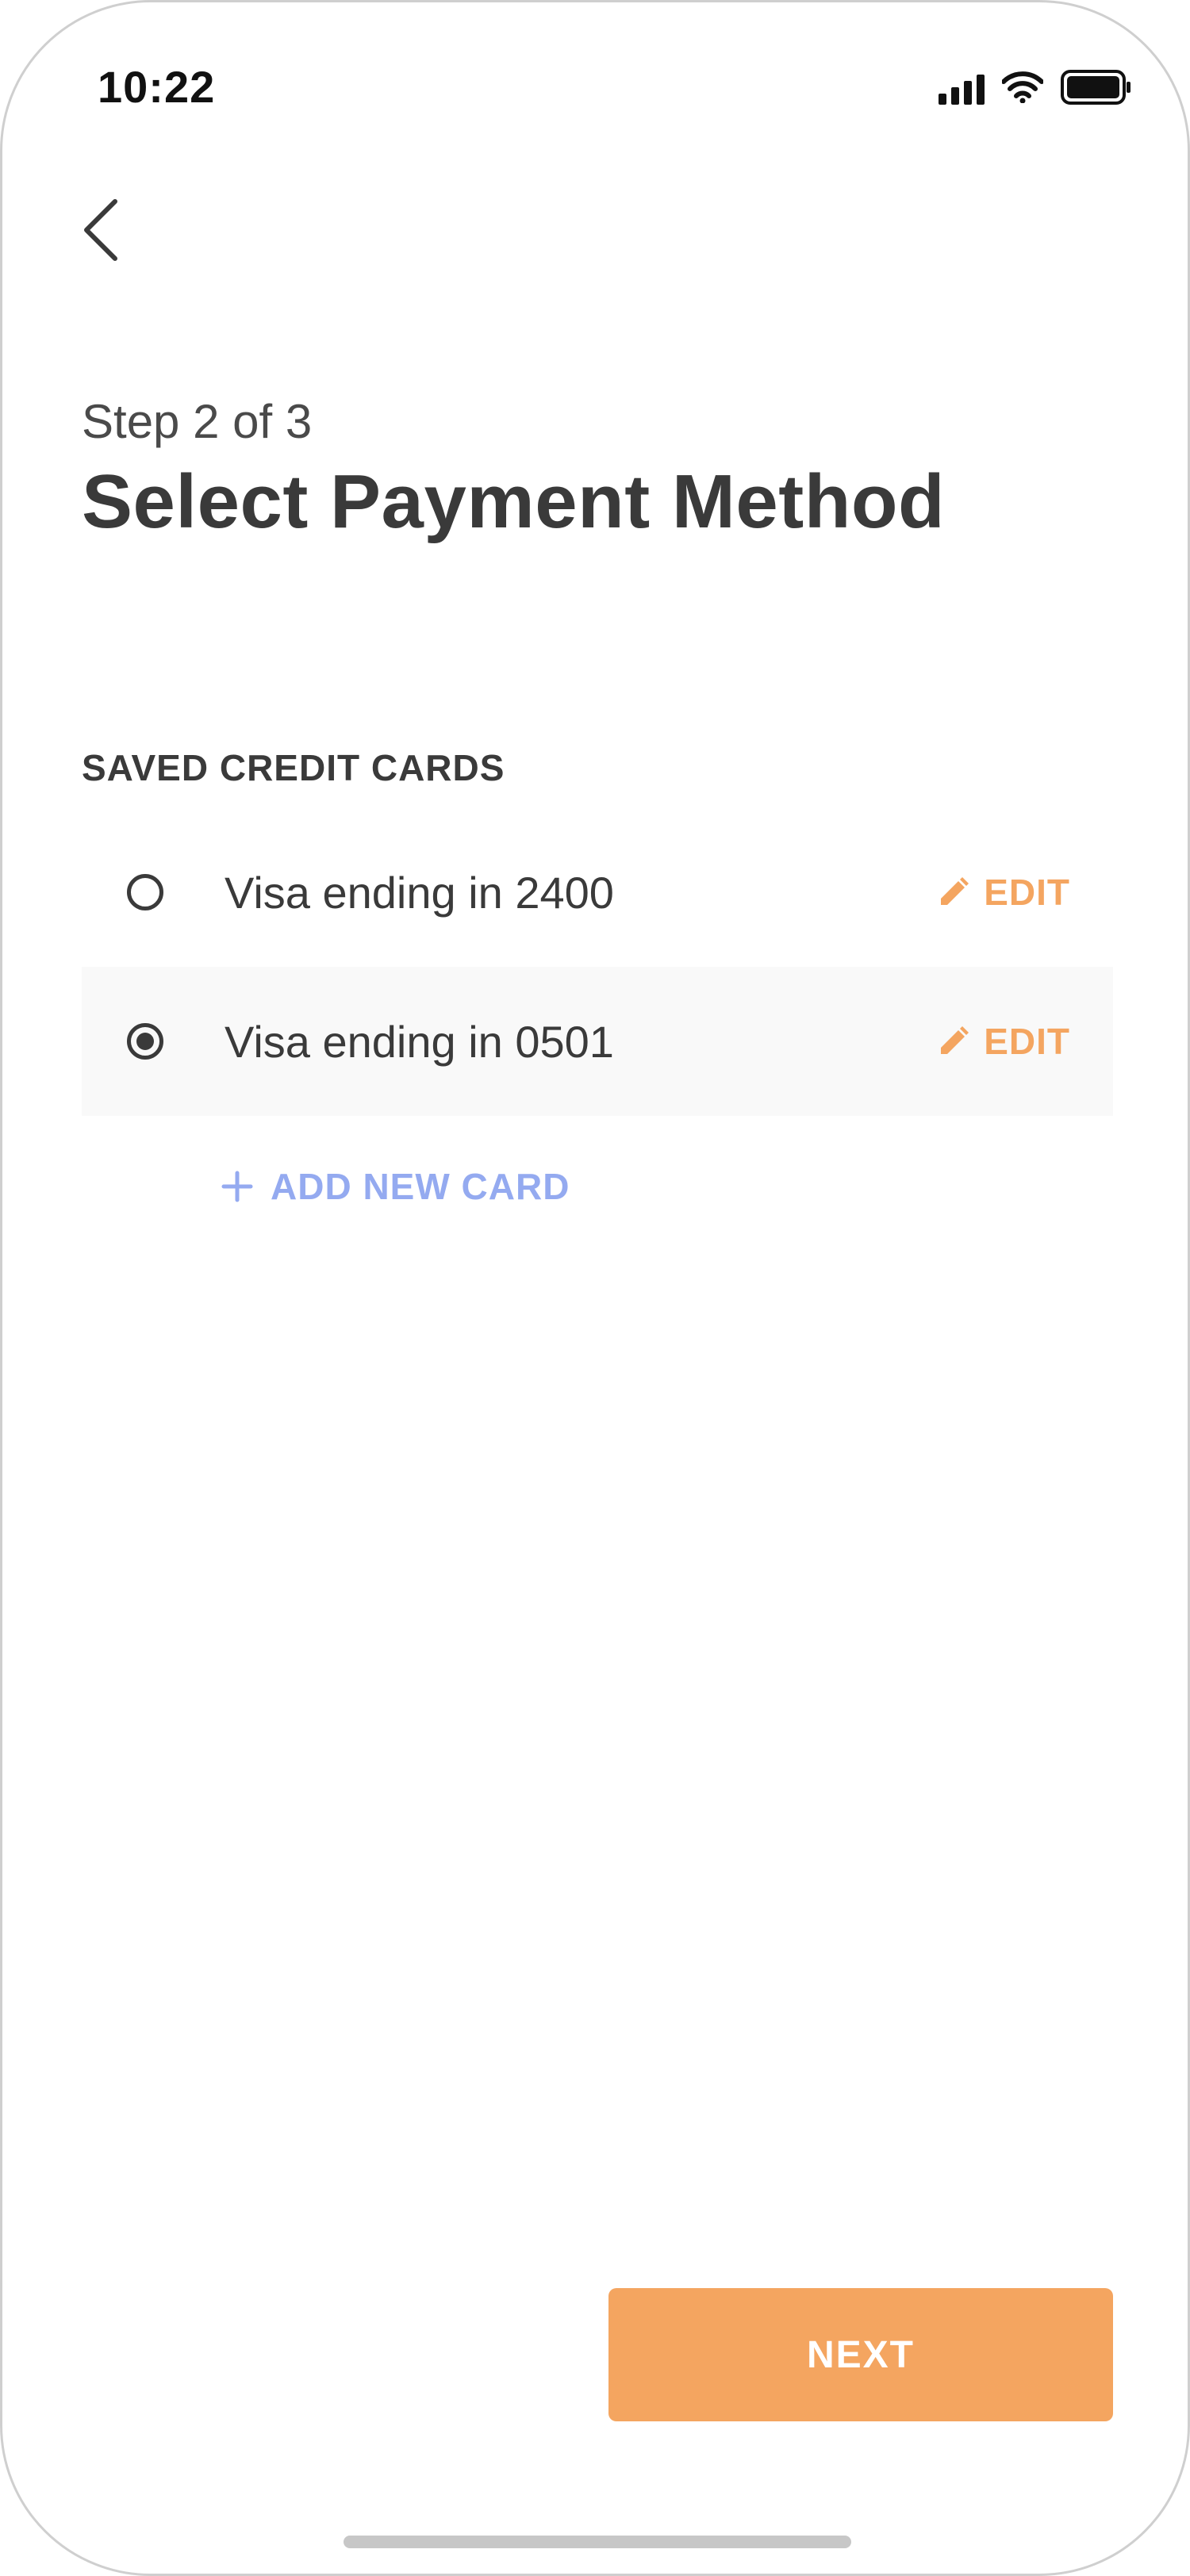 This screenshot has height=2576, width=1190. I want to click on next-button-label: NEXT, so click(860, 2354).